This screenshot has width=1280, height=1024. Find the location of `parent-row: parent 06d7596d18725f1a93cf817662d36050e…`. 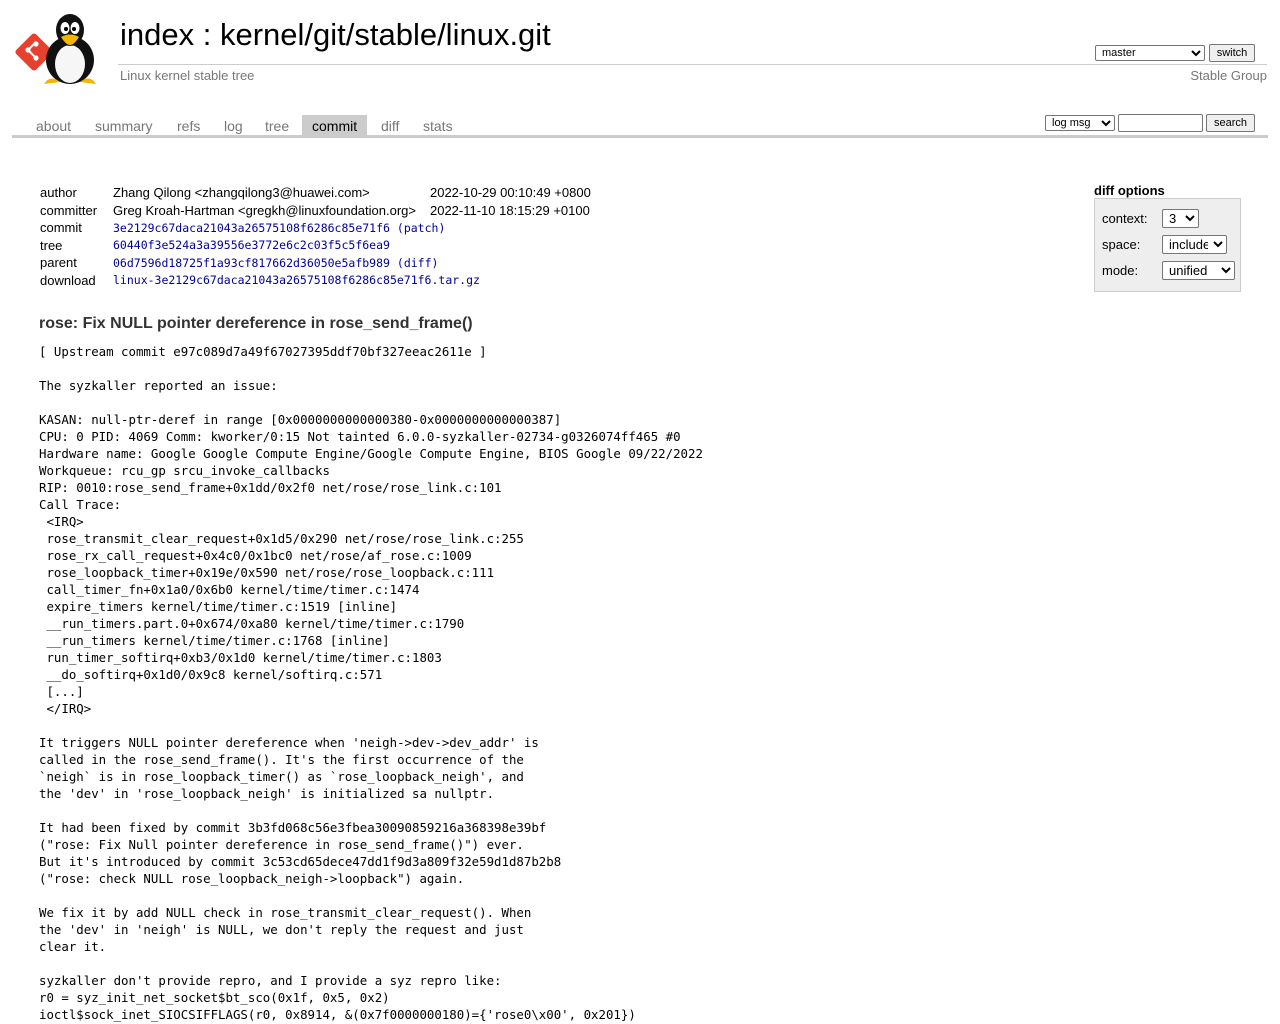

parent-row: parent 06d7596d18725f1a93cf817662d36050e… is located at coordinates (239, 263).